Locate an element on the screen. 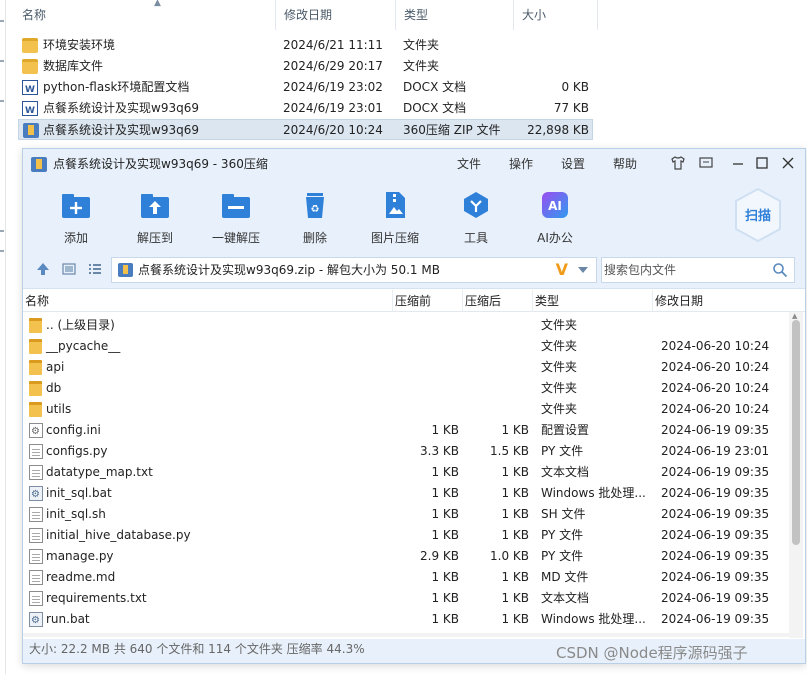 The image size is (807, 674). feedback-icon is located at coordinates (706, 164).